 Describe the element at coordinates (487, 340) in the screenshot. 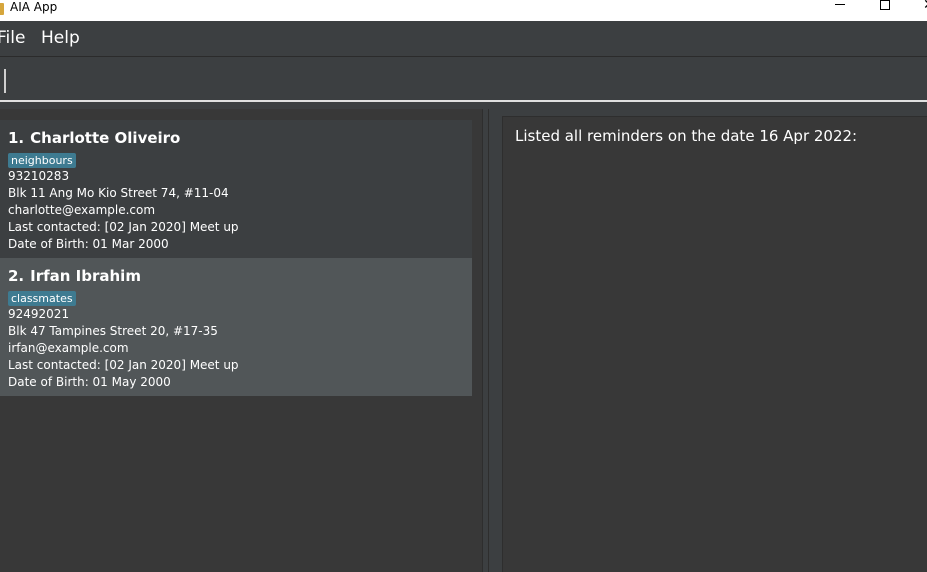

I see `split-divider` at that location.